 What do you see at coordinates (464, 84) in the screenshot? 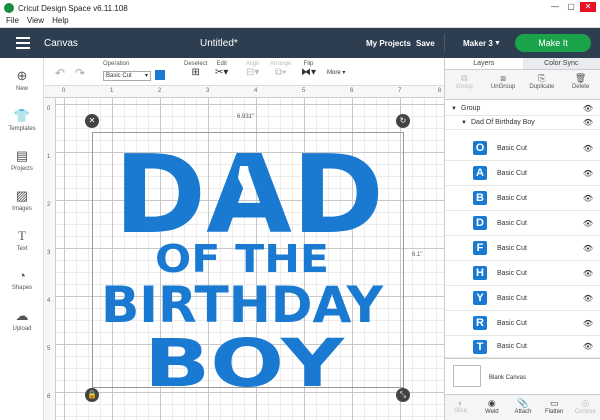
I see `group-action: ⧉ Group` at bounding box center [464, 84].